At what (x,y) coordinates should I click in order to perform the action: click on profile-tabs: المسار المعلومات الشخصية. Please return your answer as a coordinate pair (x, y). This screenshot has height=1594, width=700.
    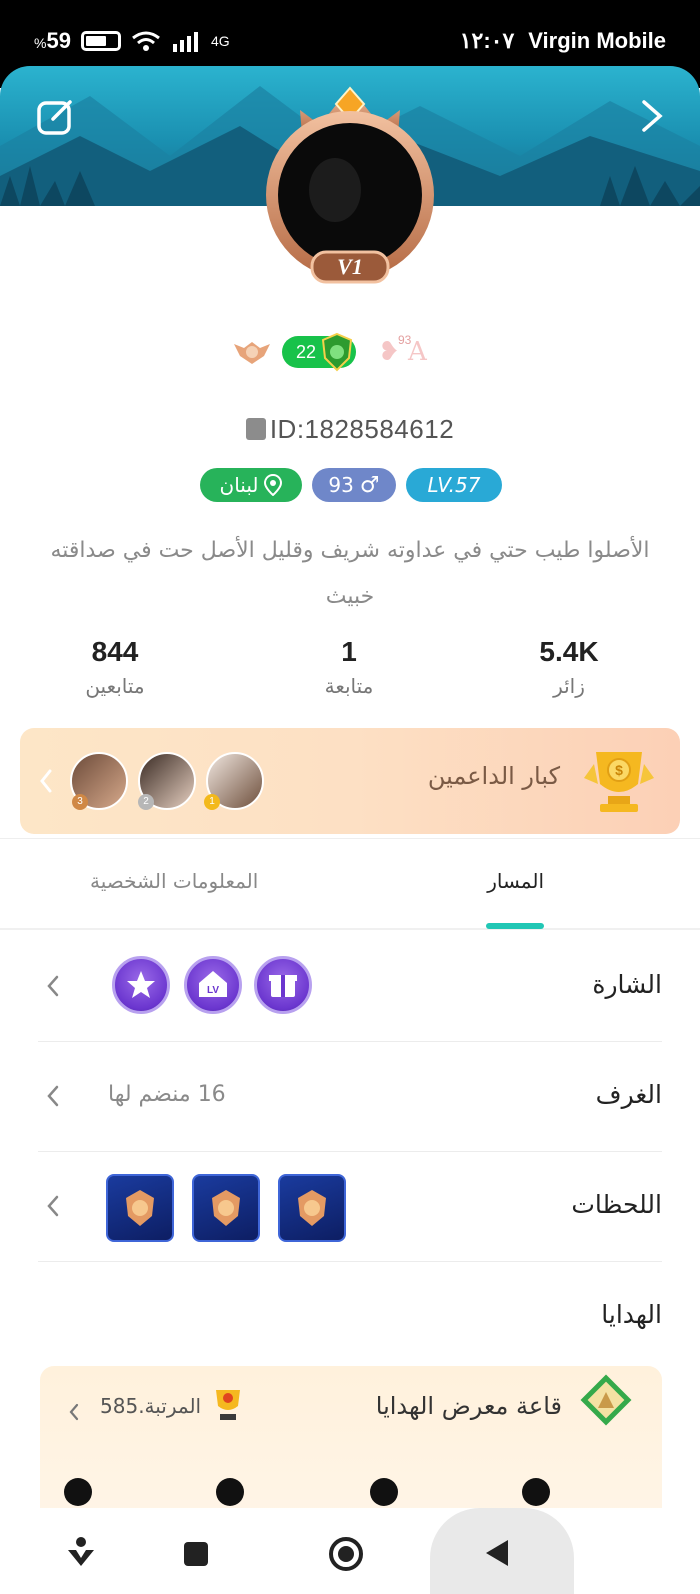
    Looking at the image, I should click on (350, 884).